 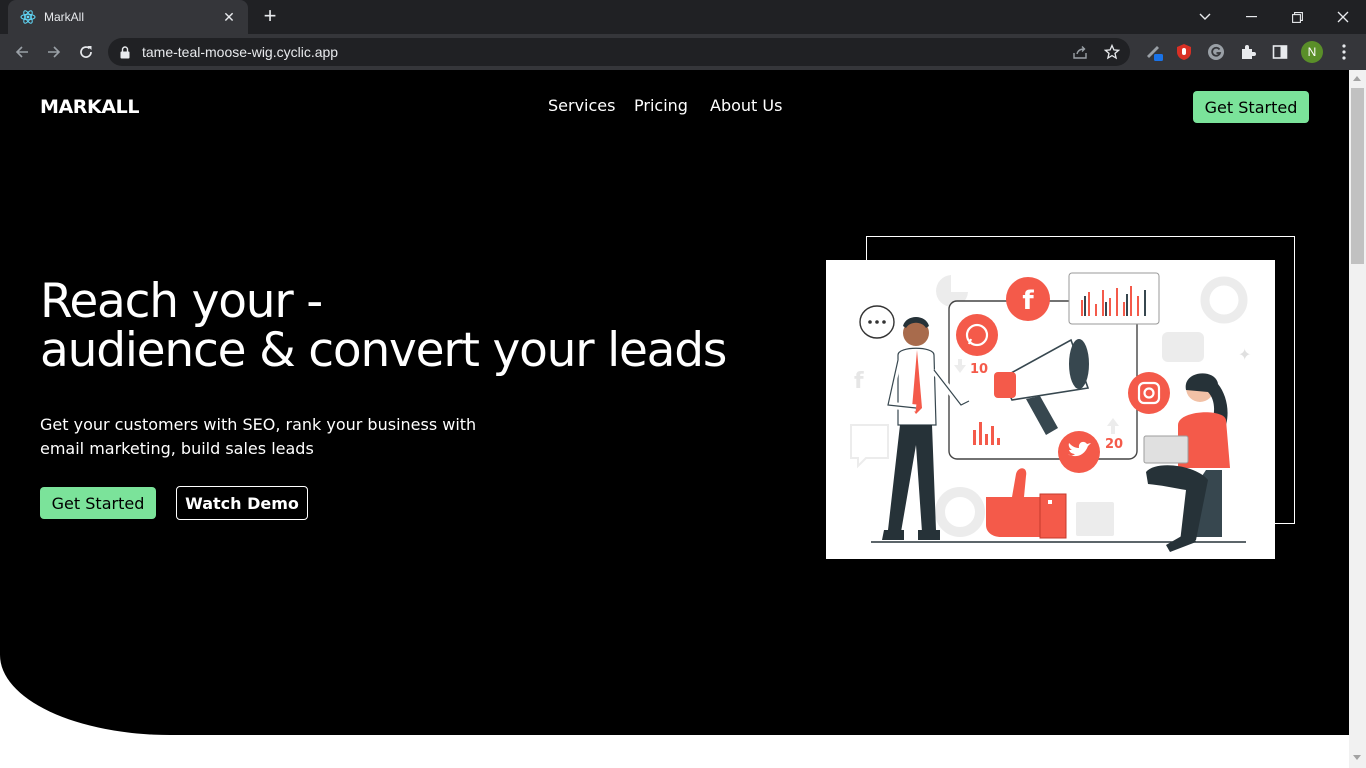 What do you see at coordinates (1026, 503) in the screenshot?
I see `thumbs-up-icon` at bounding box center [1026, 503].